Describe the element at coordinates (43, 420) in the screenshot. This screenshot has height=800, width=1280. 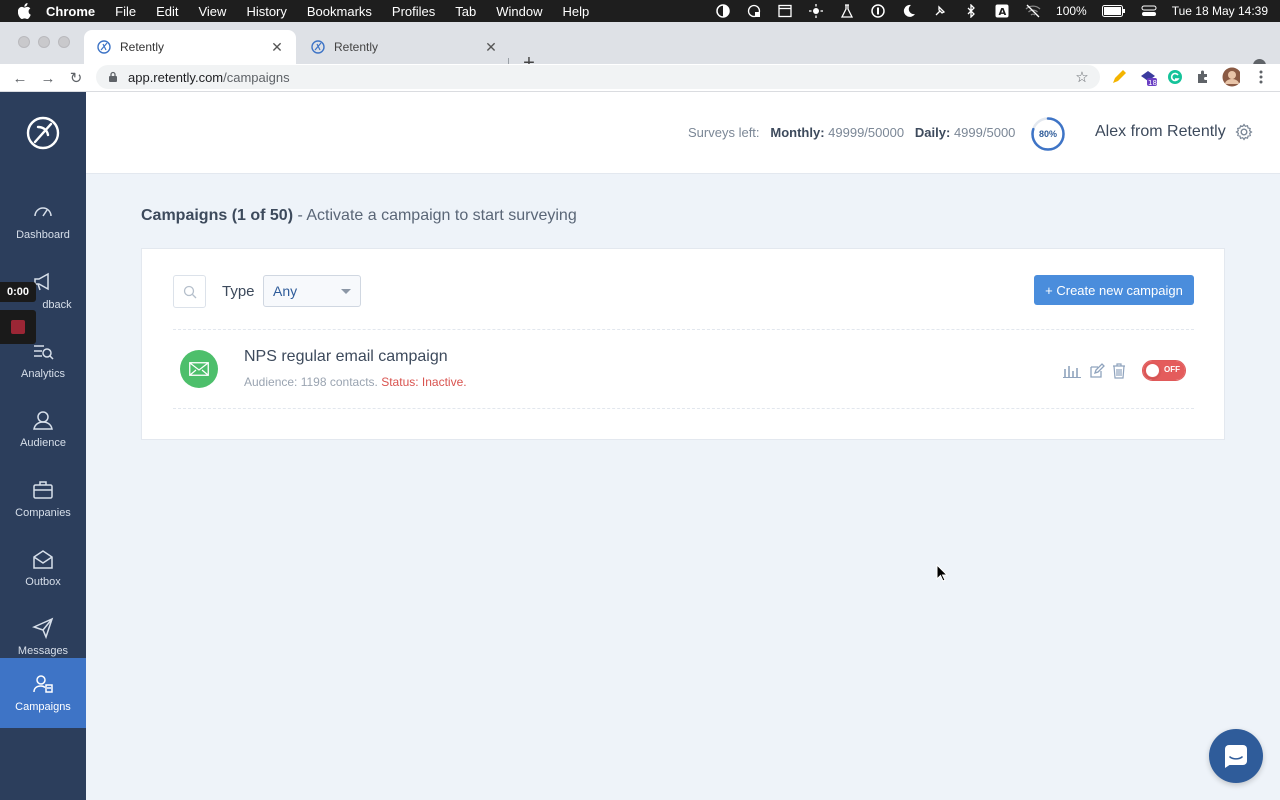
I see `person-icon` at that location.